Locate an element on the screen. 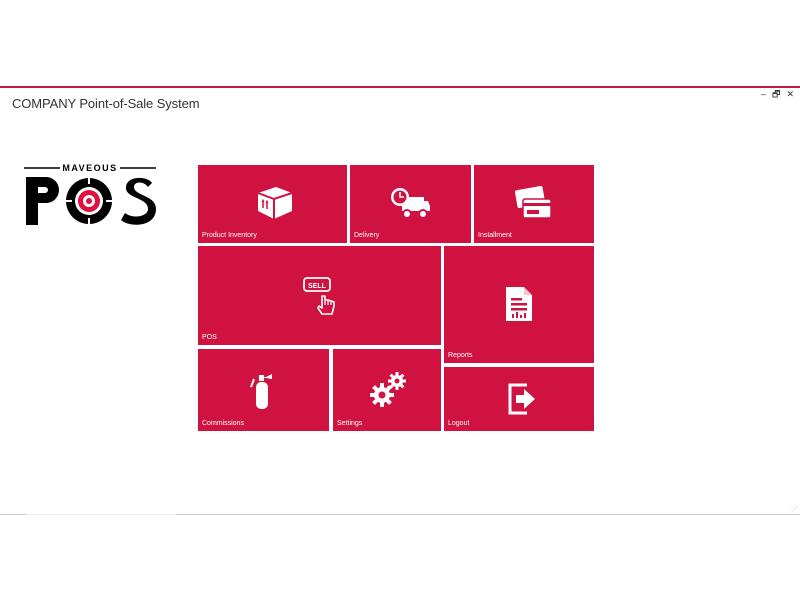  box-icon is located at coordinates (275, 203).